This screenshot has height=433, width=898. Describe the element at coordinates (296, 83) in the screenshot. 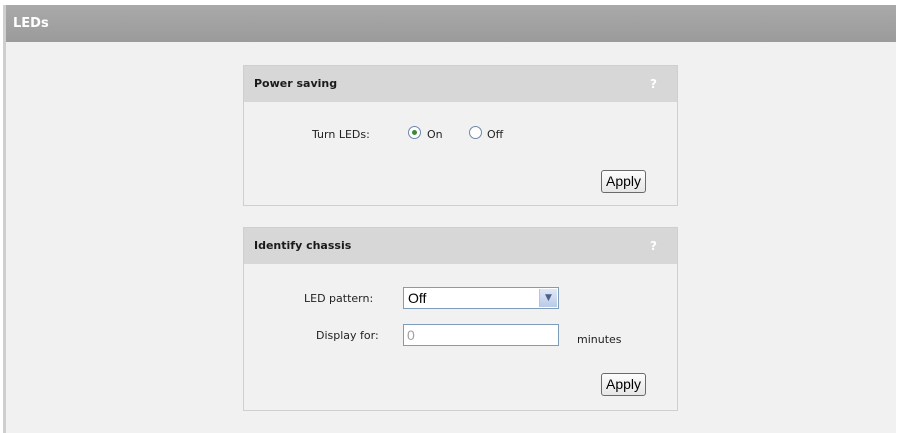

I see `panel-title: Power saving` at that location.